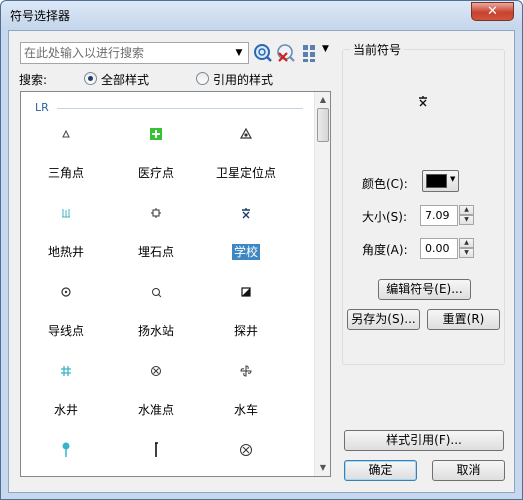 This screenshot has height=500, width=523. I want to click on symbol-item: 医疗点, so click(156, 152).